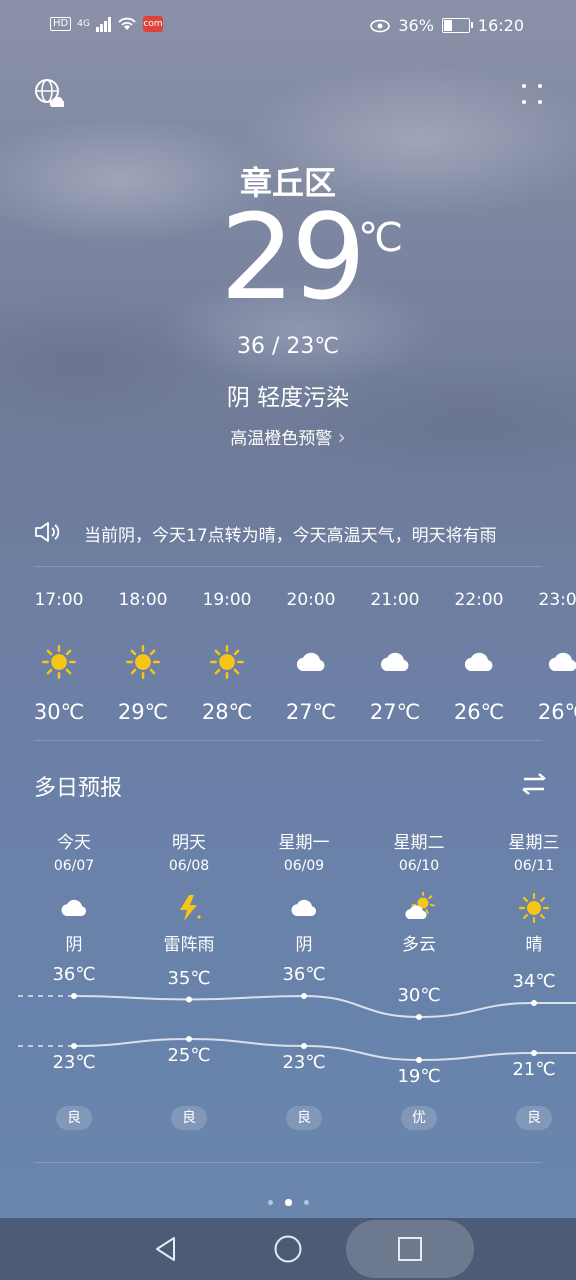  Describe the element at coordinates (189, 908) in the screenshot. I see `thunder-icon` at that location.